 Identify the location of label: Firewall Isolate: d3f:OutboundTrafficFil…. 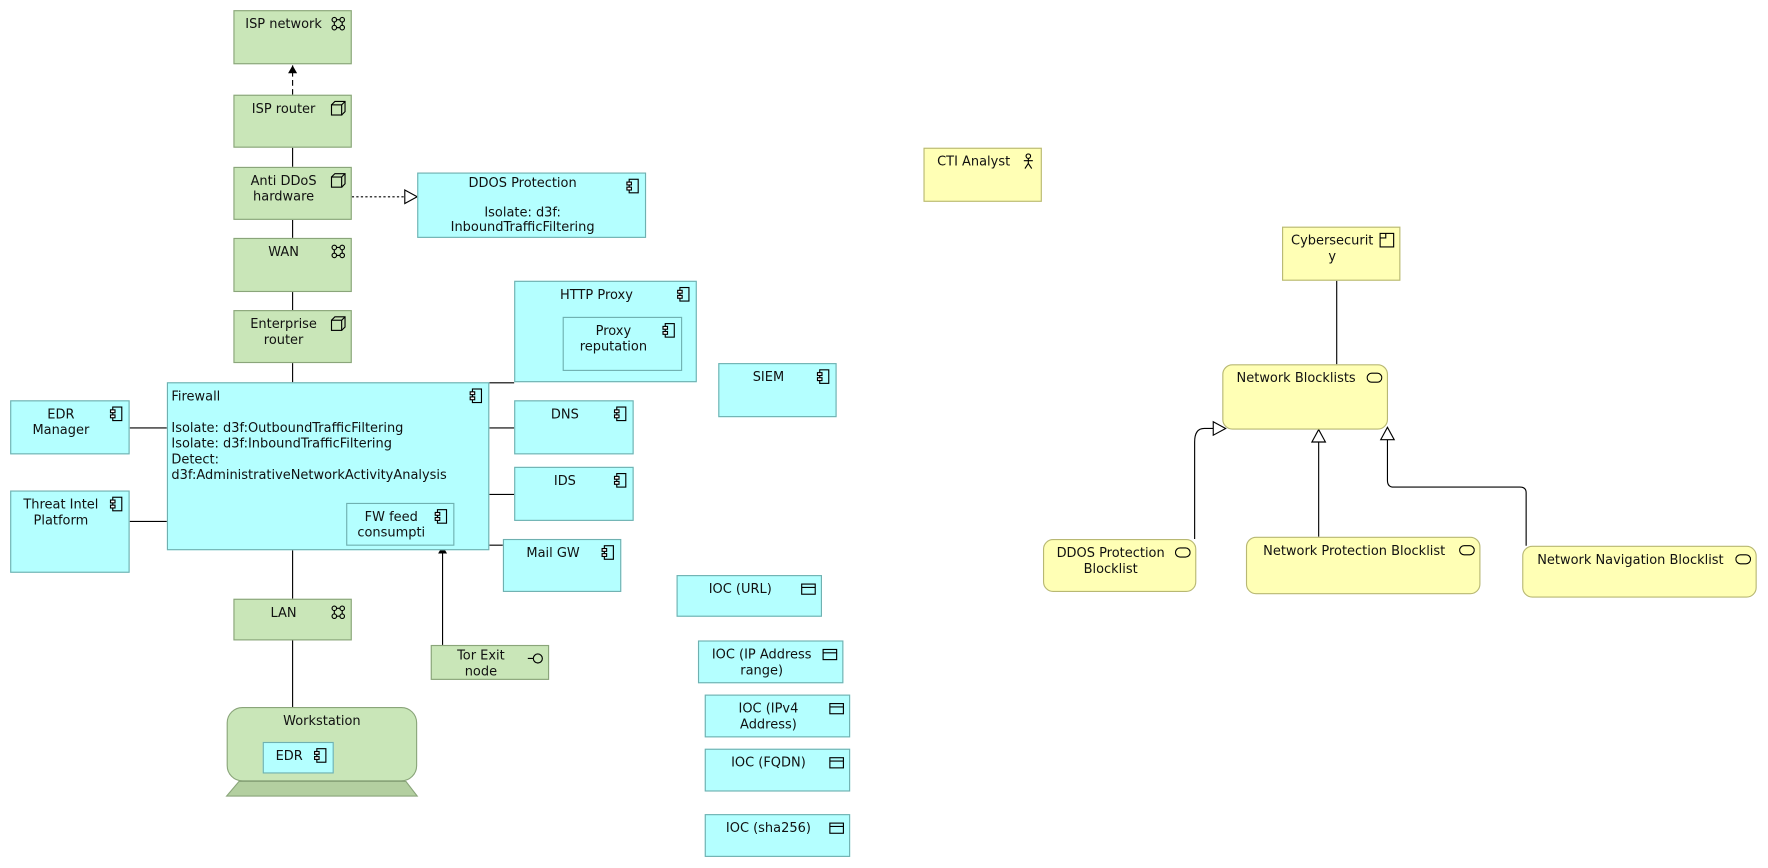
(309, 435).